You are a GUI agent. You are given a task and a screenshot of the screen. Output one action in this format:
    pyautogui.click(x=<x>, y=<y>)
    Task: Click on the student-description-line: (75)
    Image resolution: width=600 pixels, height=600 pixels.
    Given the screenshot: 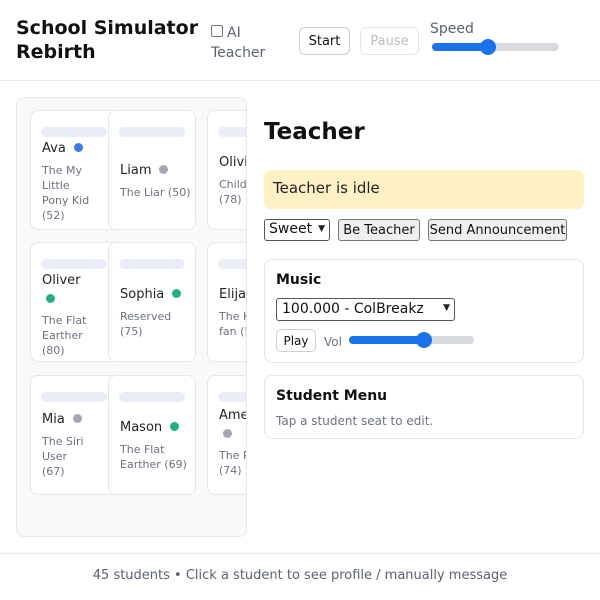 What is the action you would take?
    pyautogui.click(x=131, y=331)
    